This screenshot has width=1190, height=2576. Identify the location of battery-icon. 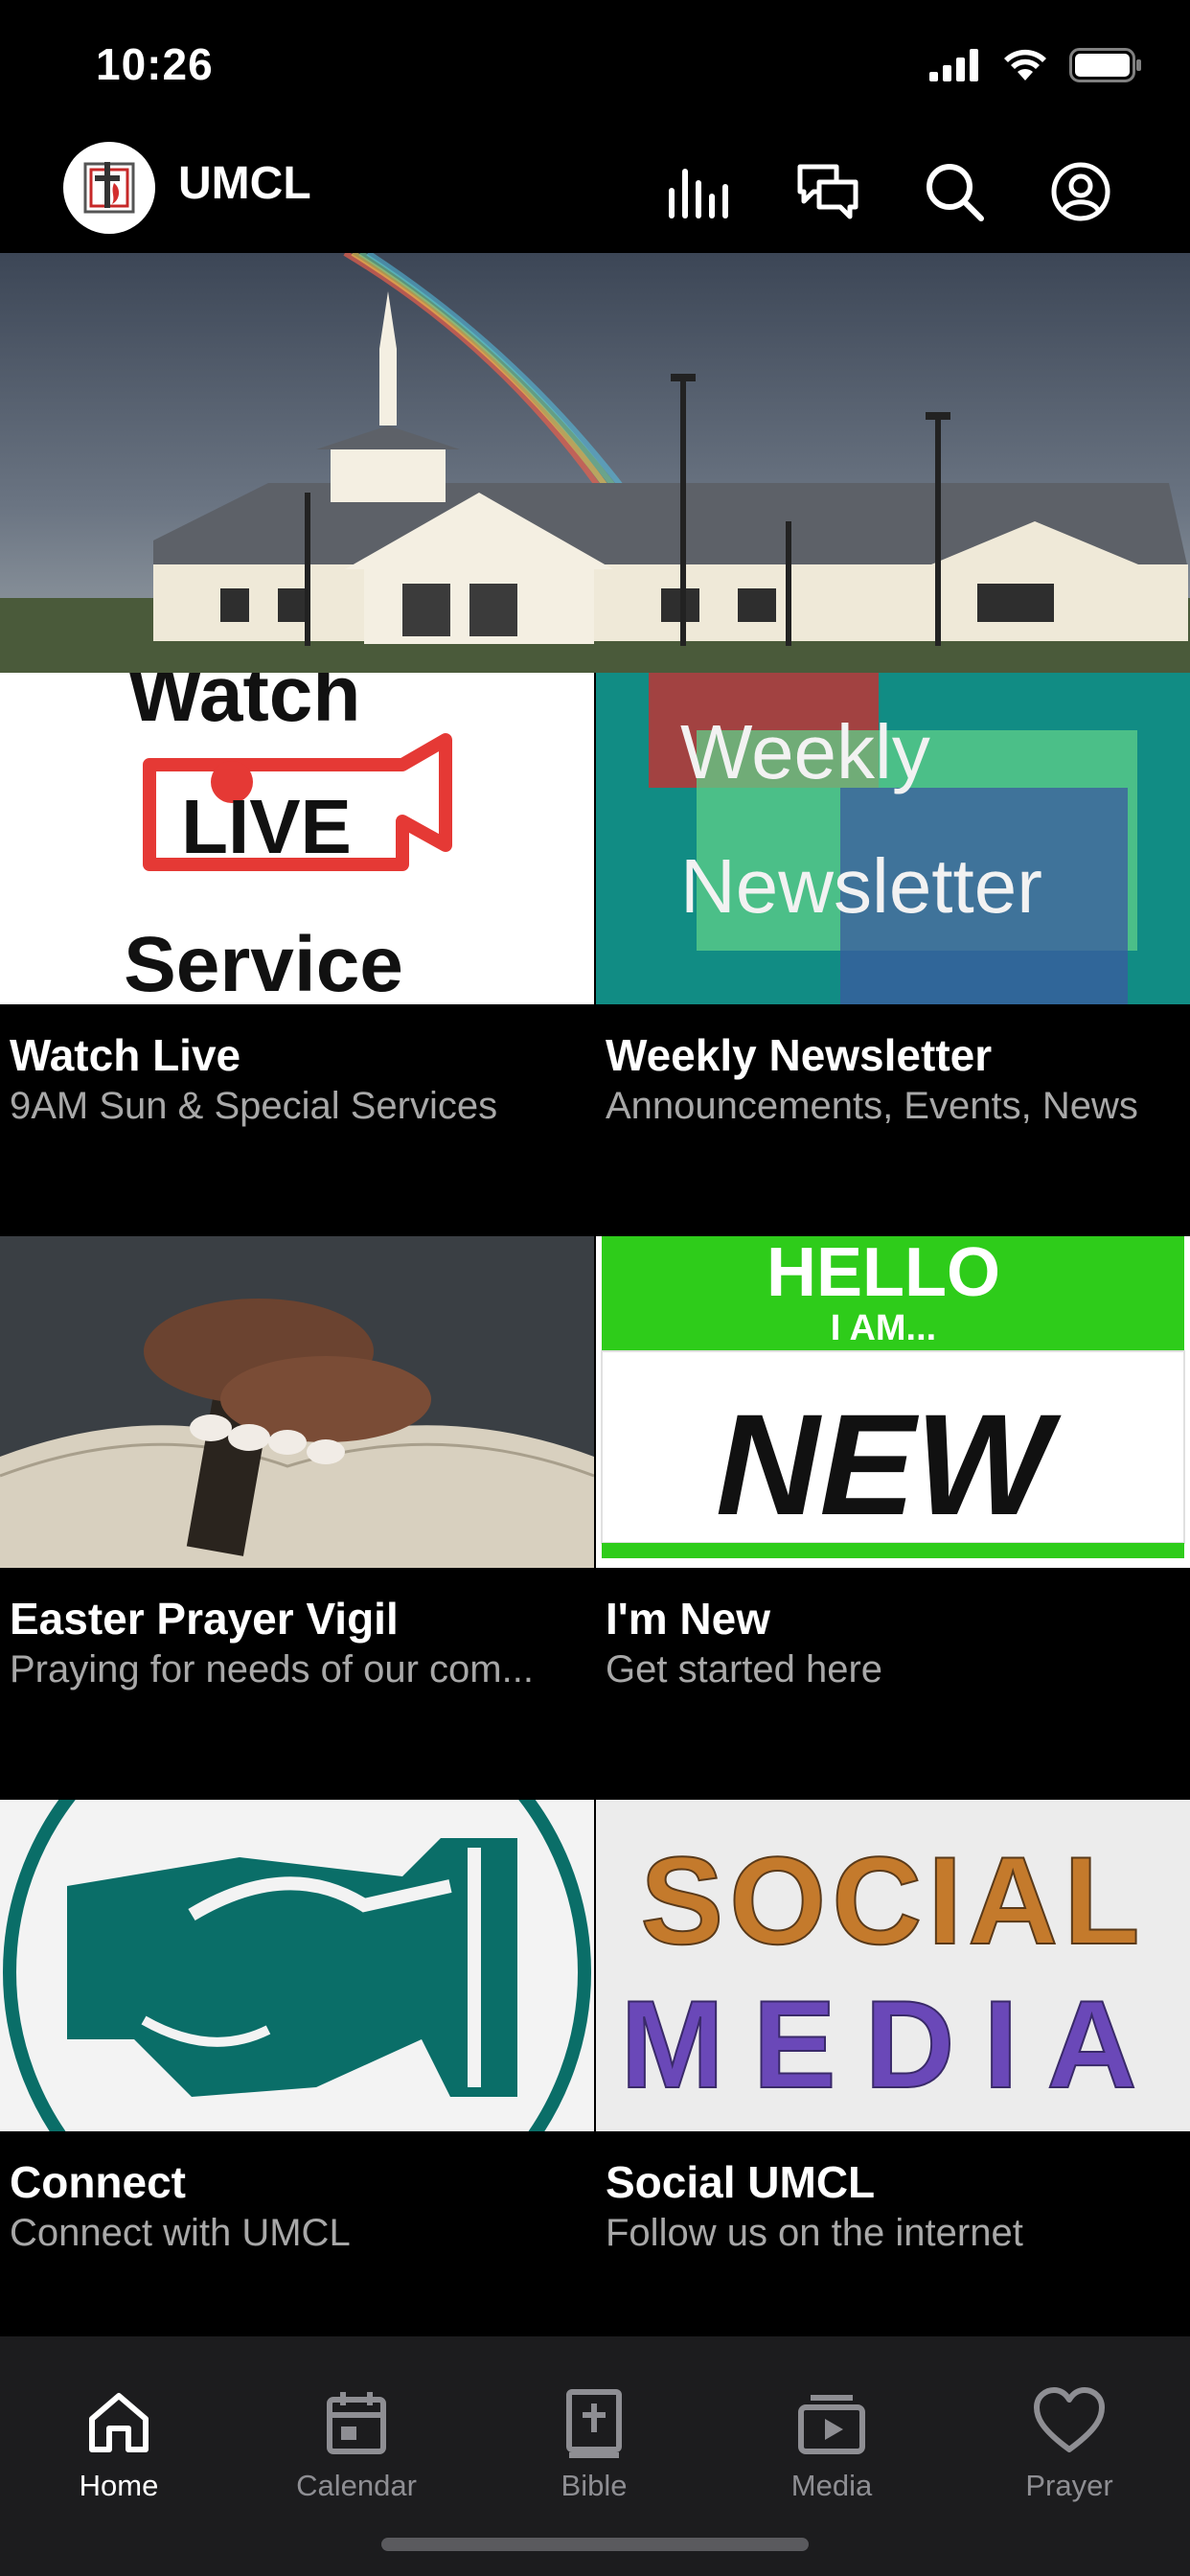
(1105, 65).